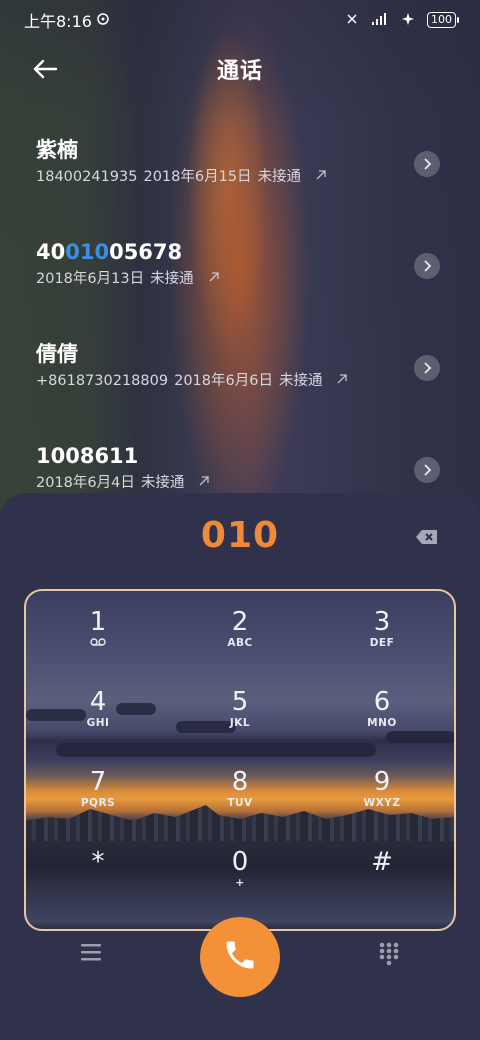 The height and width of the screenshot is (1040, 480). I want to click on key-3: 3 DEF, so click(382, 642).